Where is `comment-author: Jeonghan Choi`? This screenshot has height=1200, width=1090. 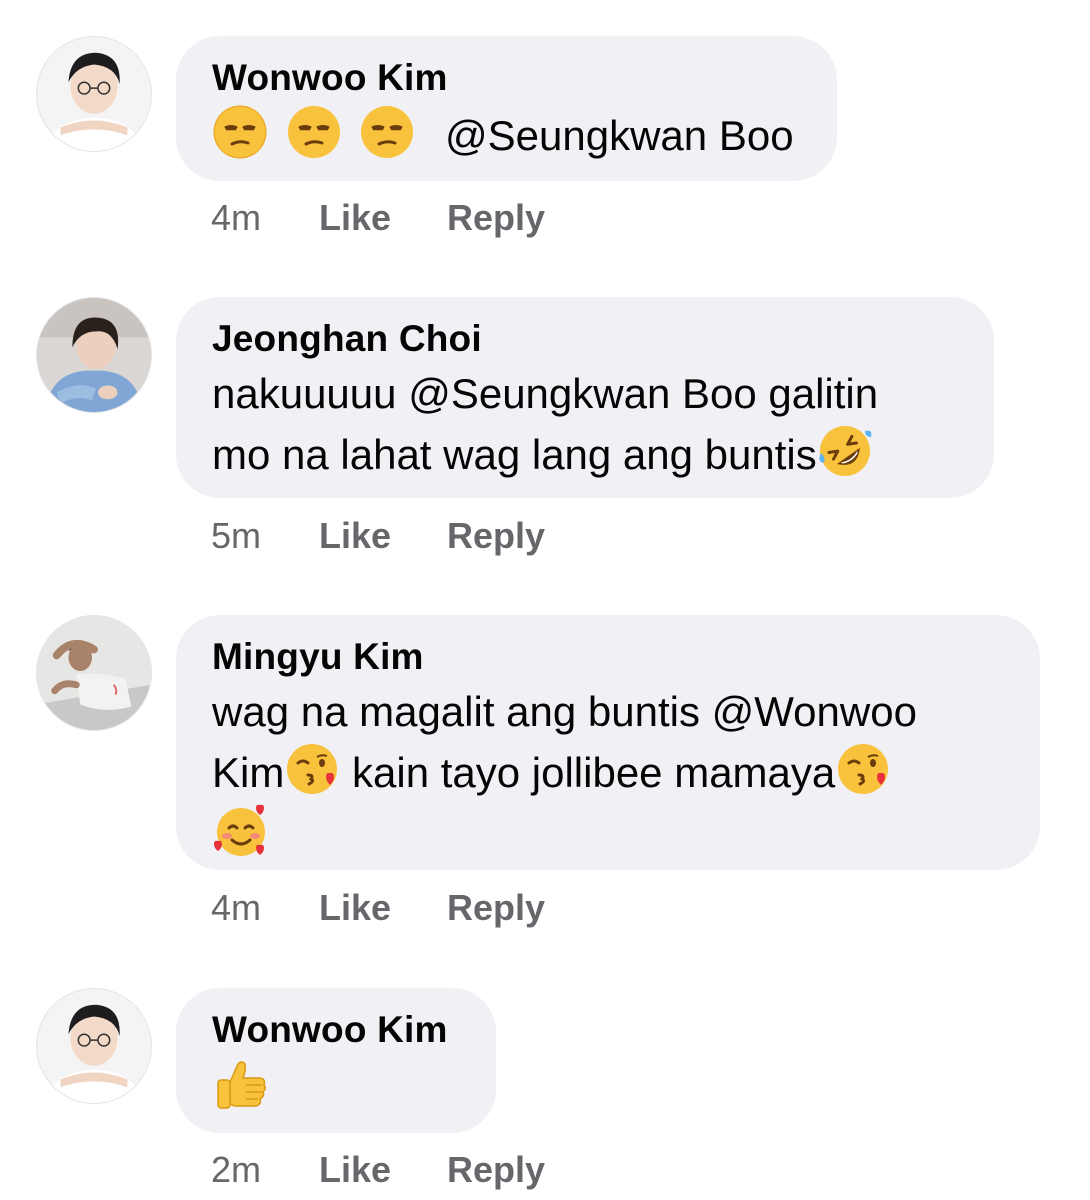
comment-author: Jeonghan Choi is located at coordinates (586, 339).